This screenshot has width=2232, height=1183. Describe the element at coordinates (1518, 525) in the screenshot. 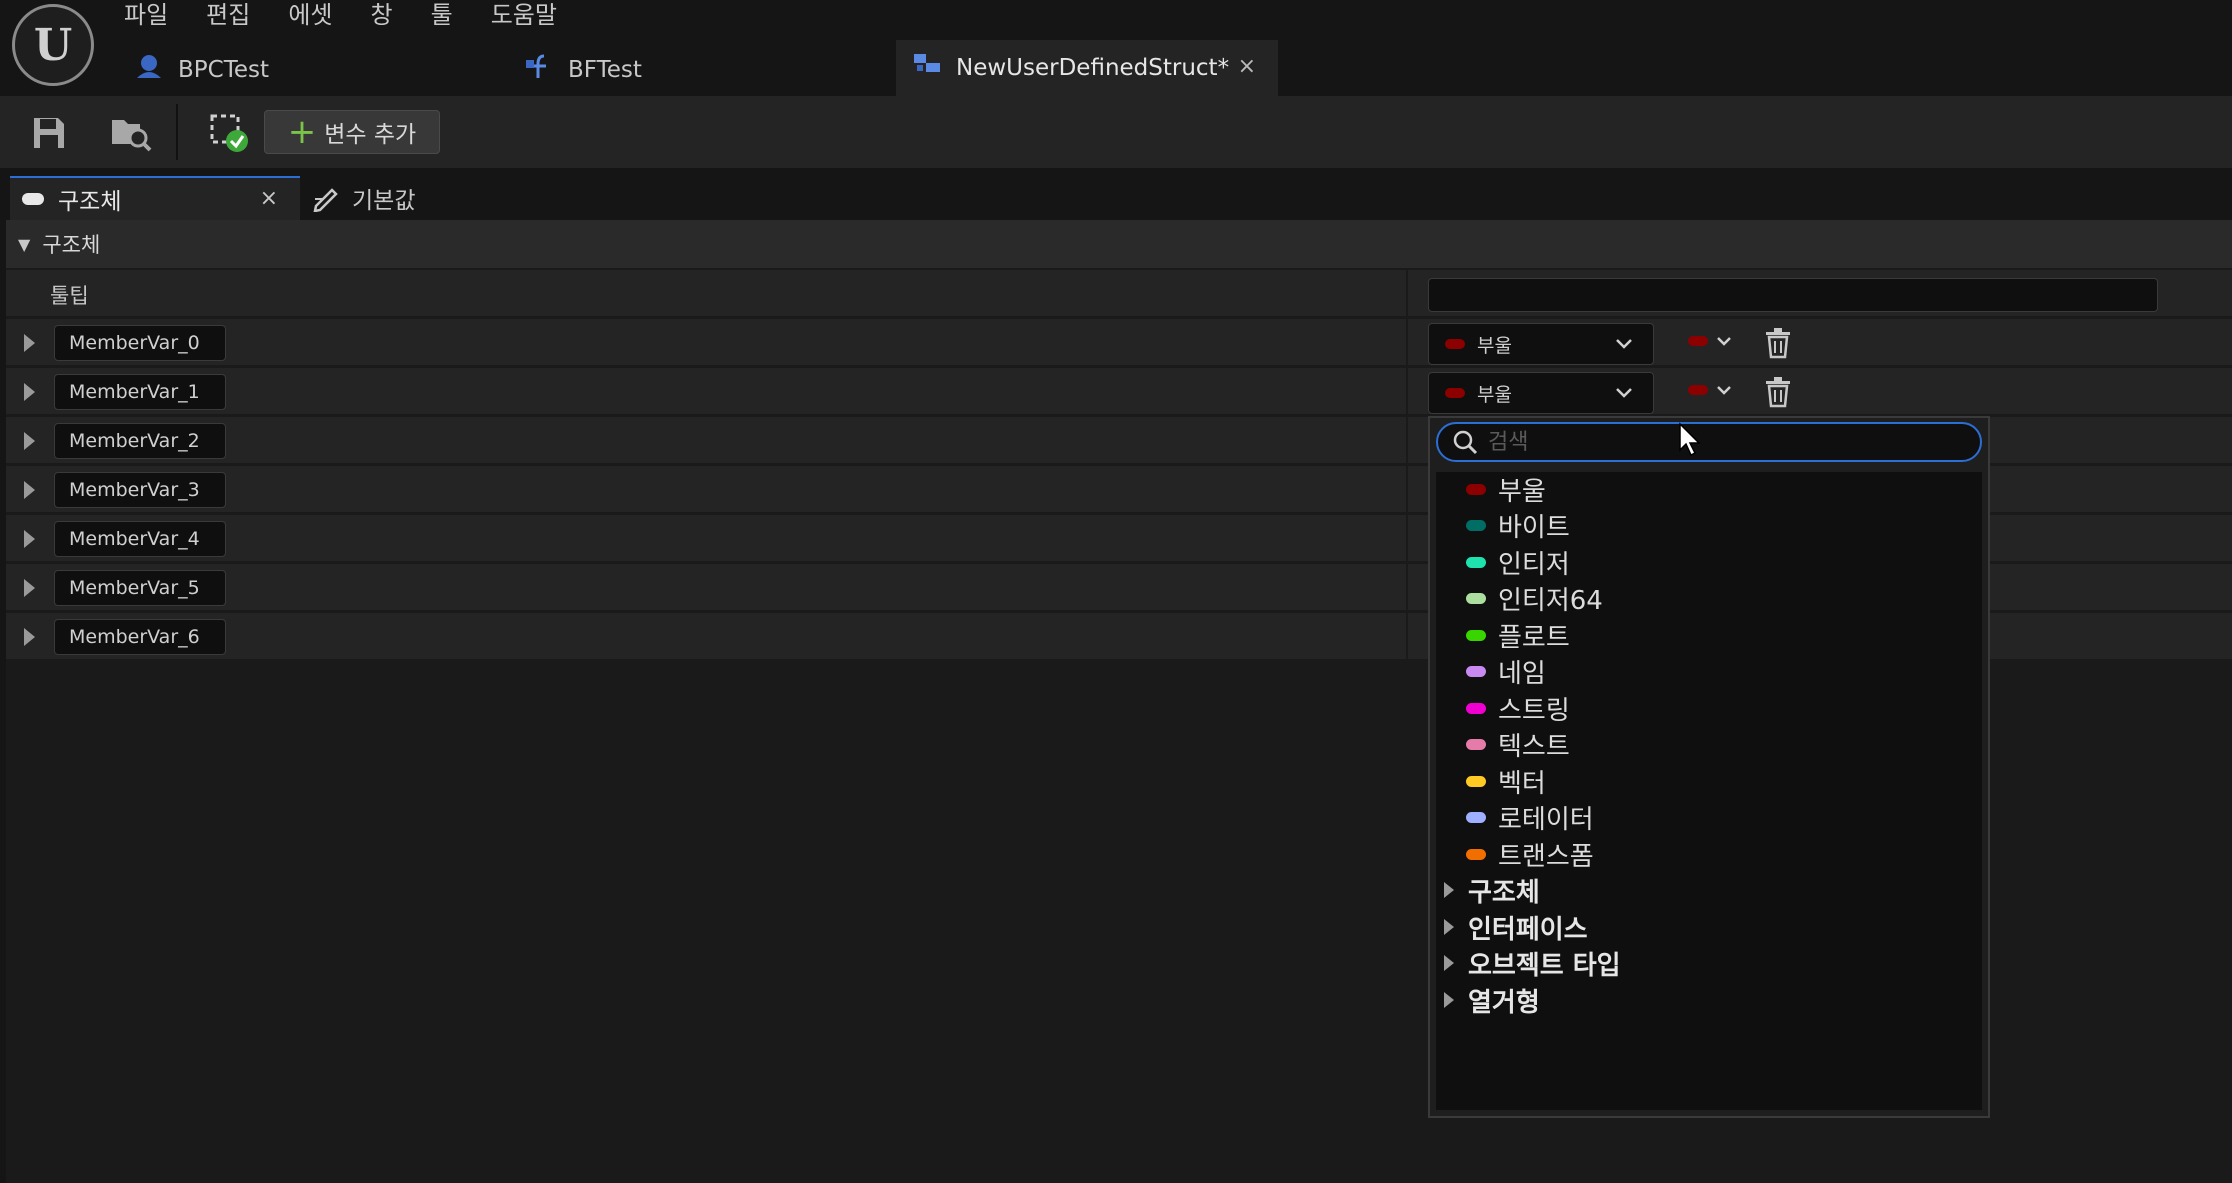

I see `type-option-byte: 바이트` at that location.